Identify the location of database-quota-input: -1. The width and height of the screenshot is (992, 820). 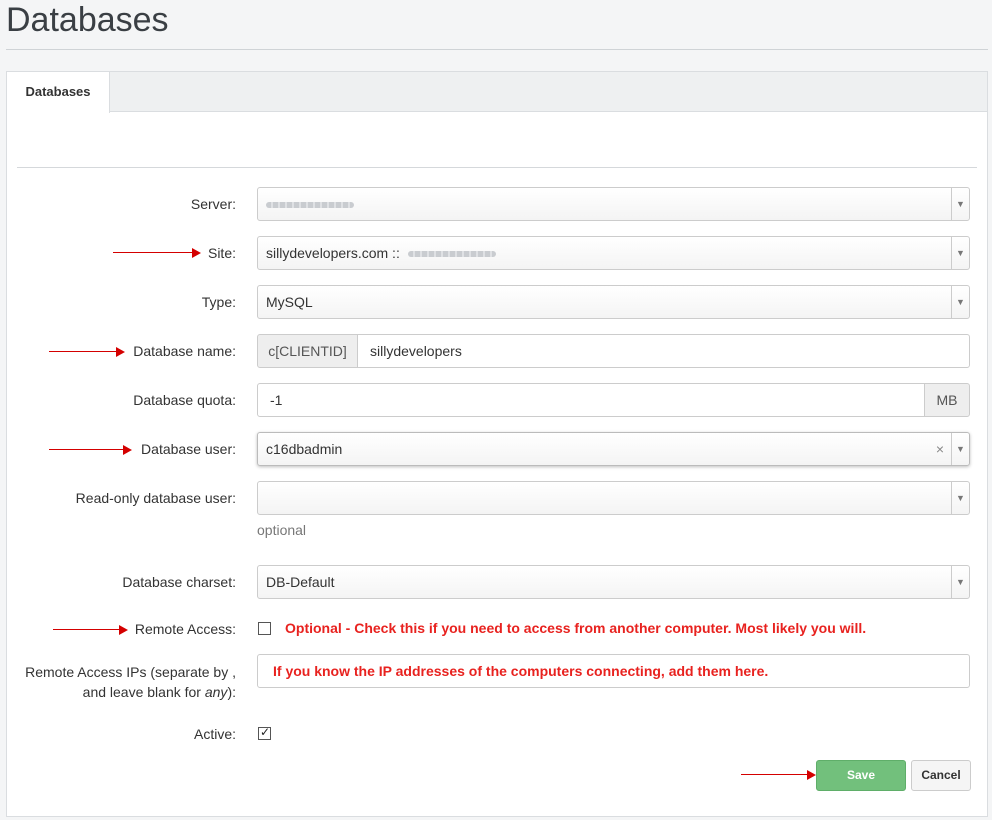
(591, 400).